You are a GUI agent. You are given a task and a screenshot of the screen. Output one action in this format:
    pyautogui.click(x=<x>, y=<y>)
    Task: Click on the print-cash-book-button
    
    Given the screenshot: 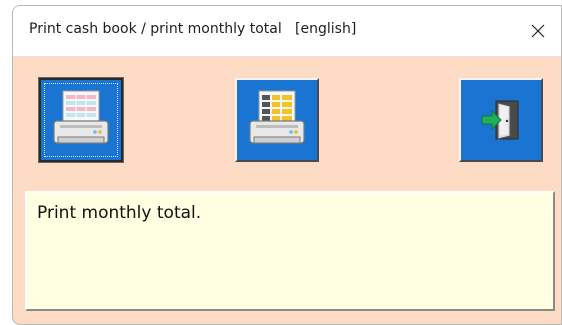 What is the action you would take?
    pyautogui.click(x=81, y=120)
    